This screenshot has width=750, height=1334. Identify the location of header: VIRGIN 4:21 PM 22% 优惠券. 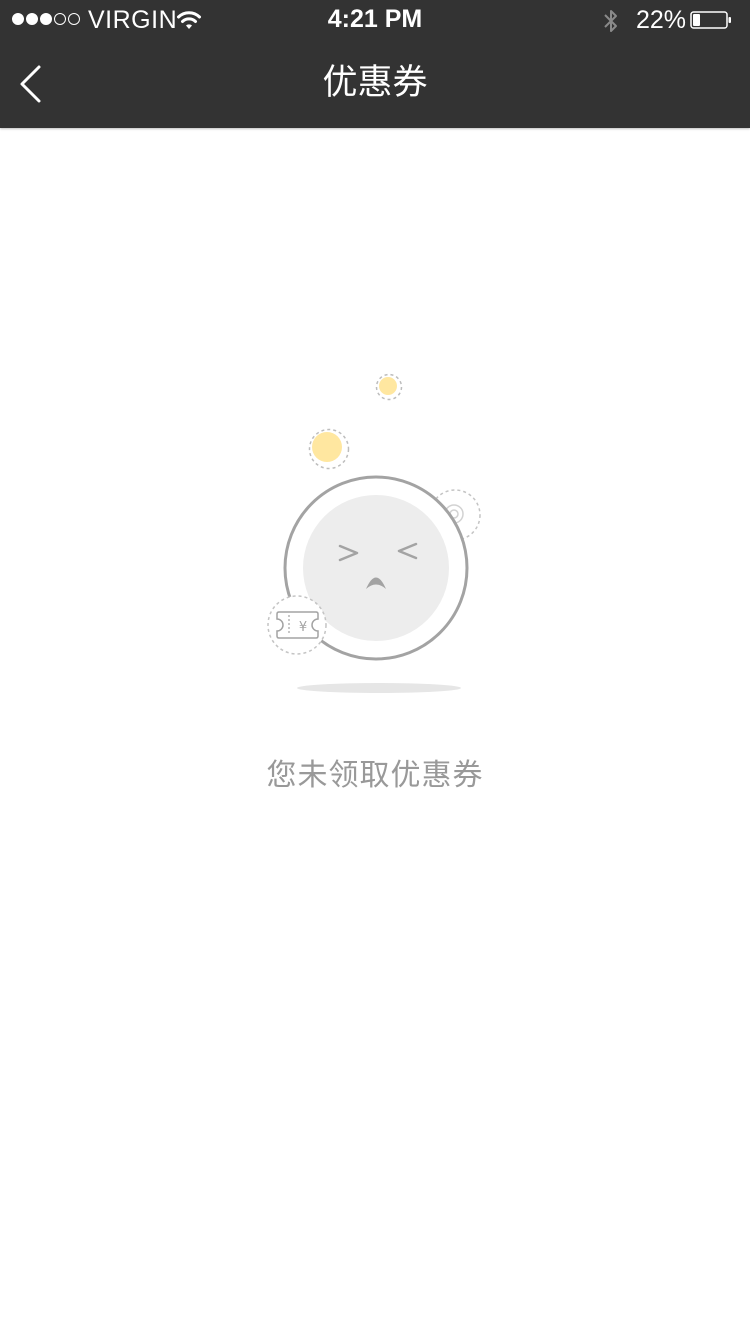
(375, 64).